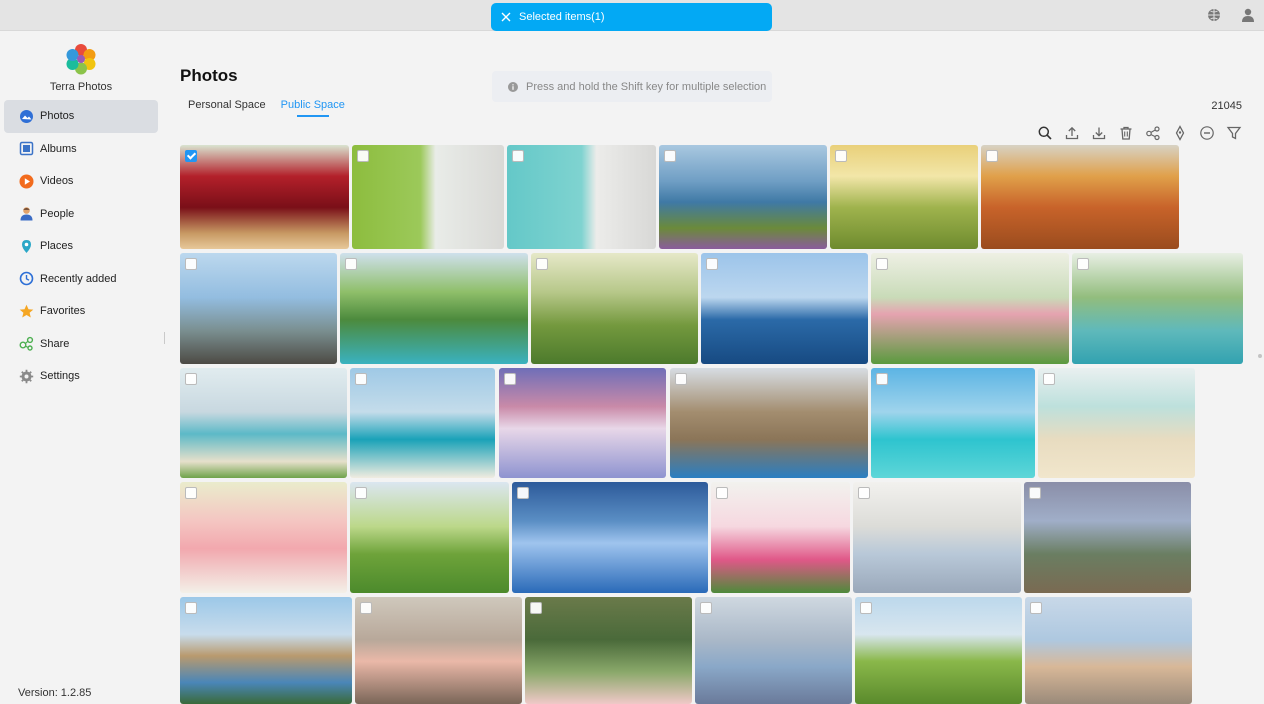 The height and width of the screenshot is (704, 1264). Describe the element at coordinates (513, 86) in the screenshot. I see `info-icon` at that location.